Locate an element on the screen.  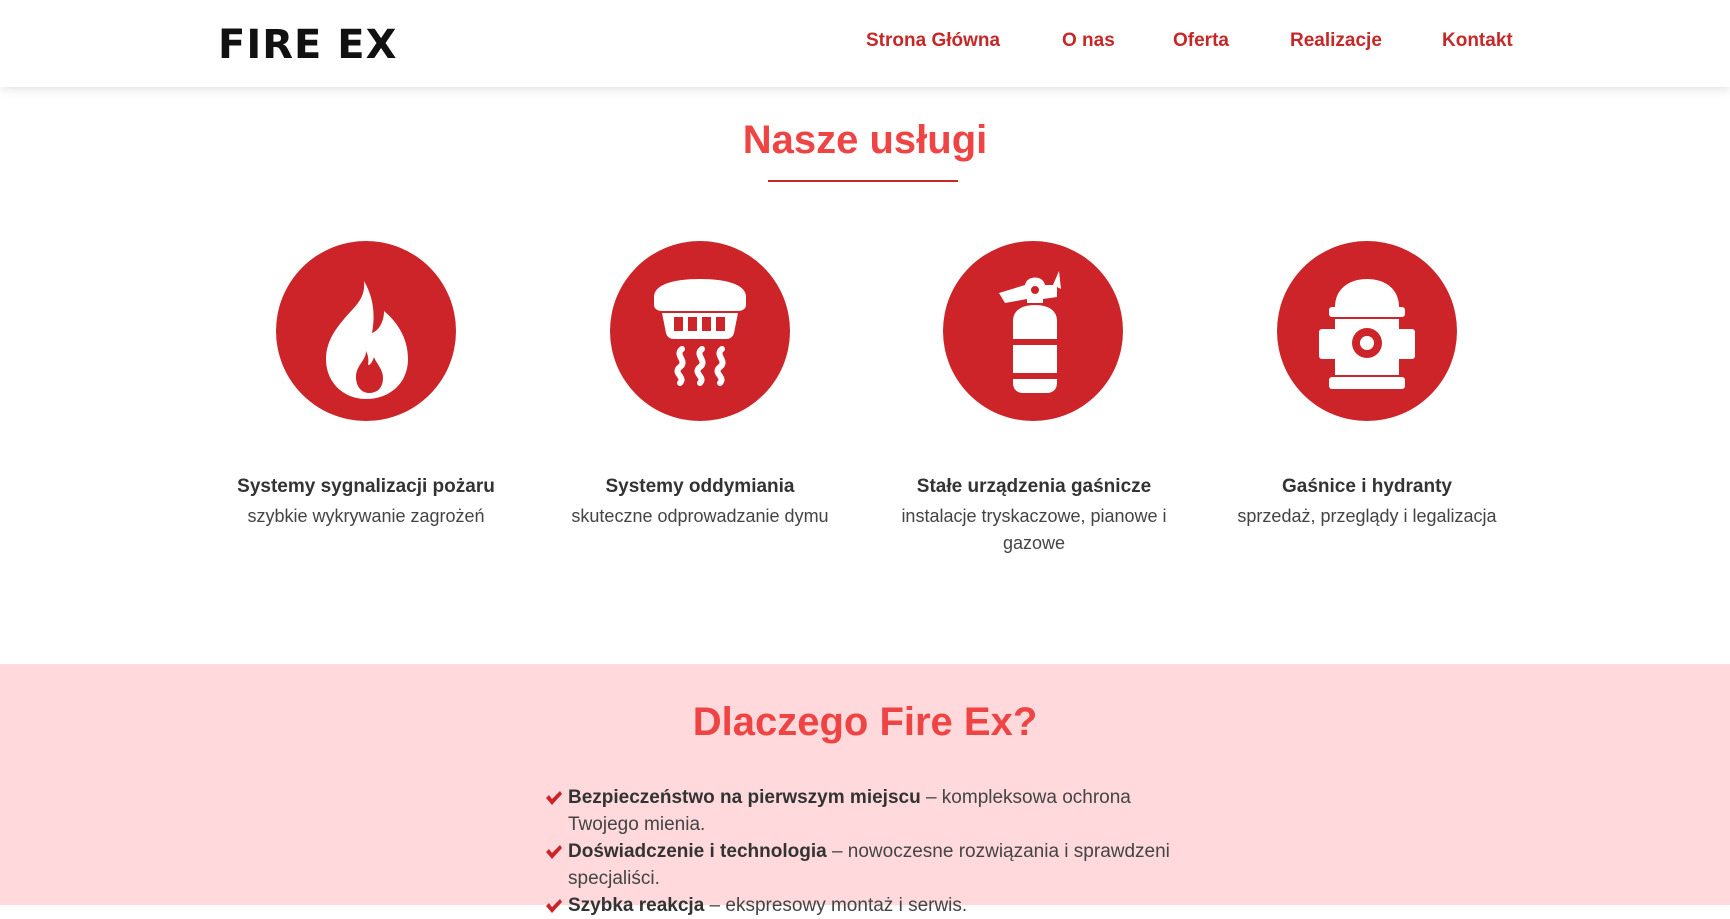
nav-link-home: Strona Główna is located at coordinates (933, 41).